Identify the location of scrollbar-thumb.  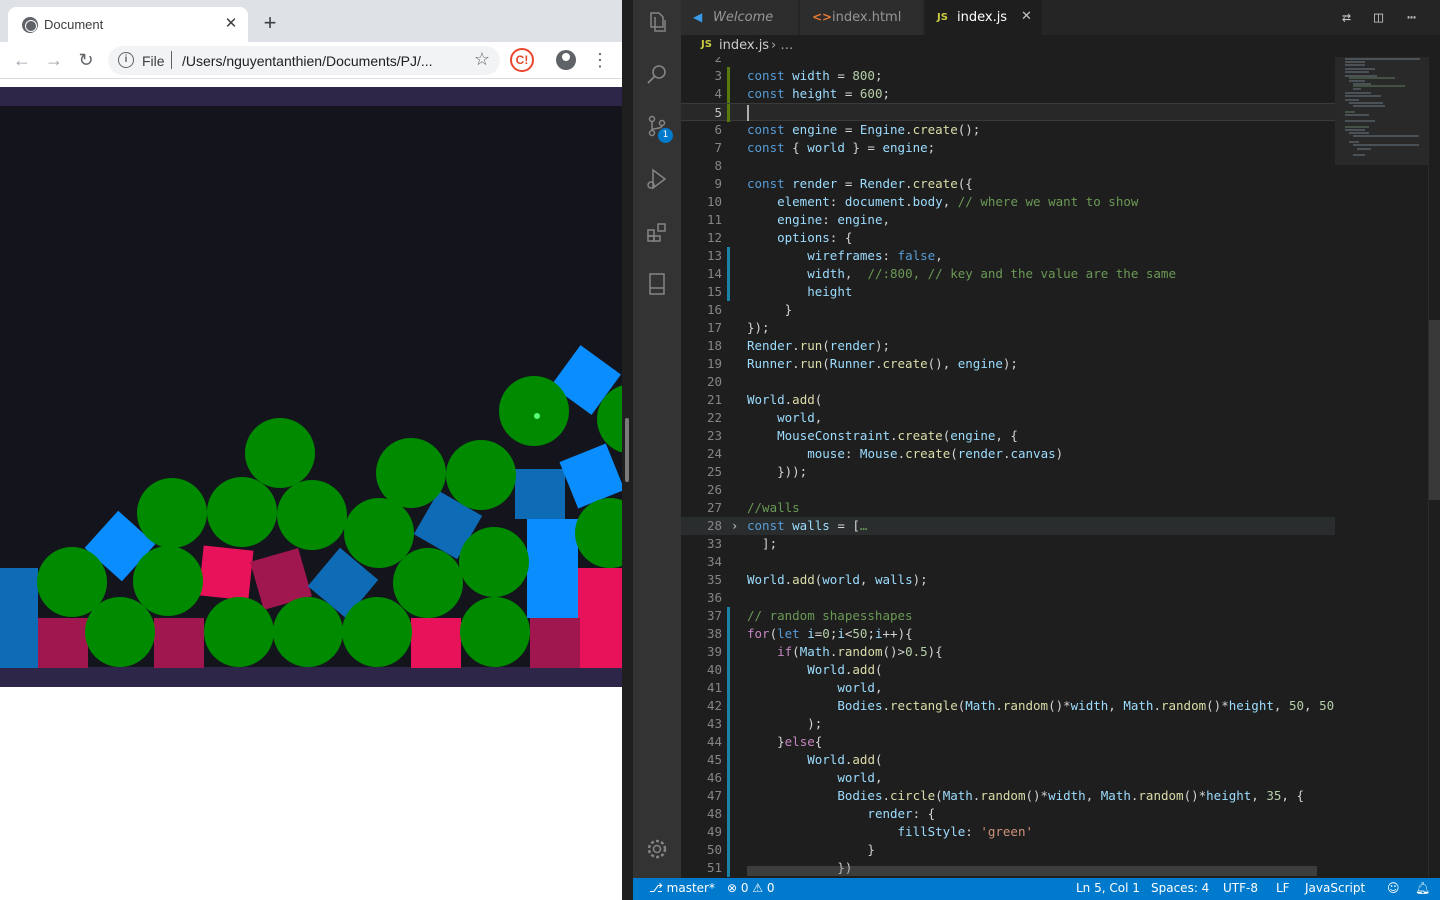
(1434, 410).